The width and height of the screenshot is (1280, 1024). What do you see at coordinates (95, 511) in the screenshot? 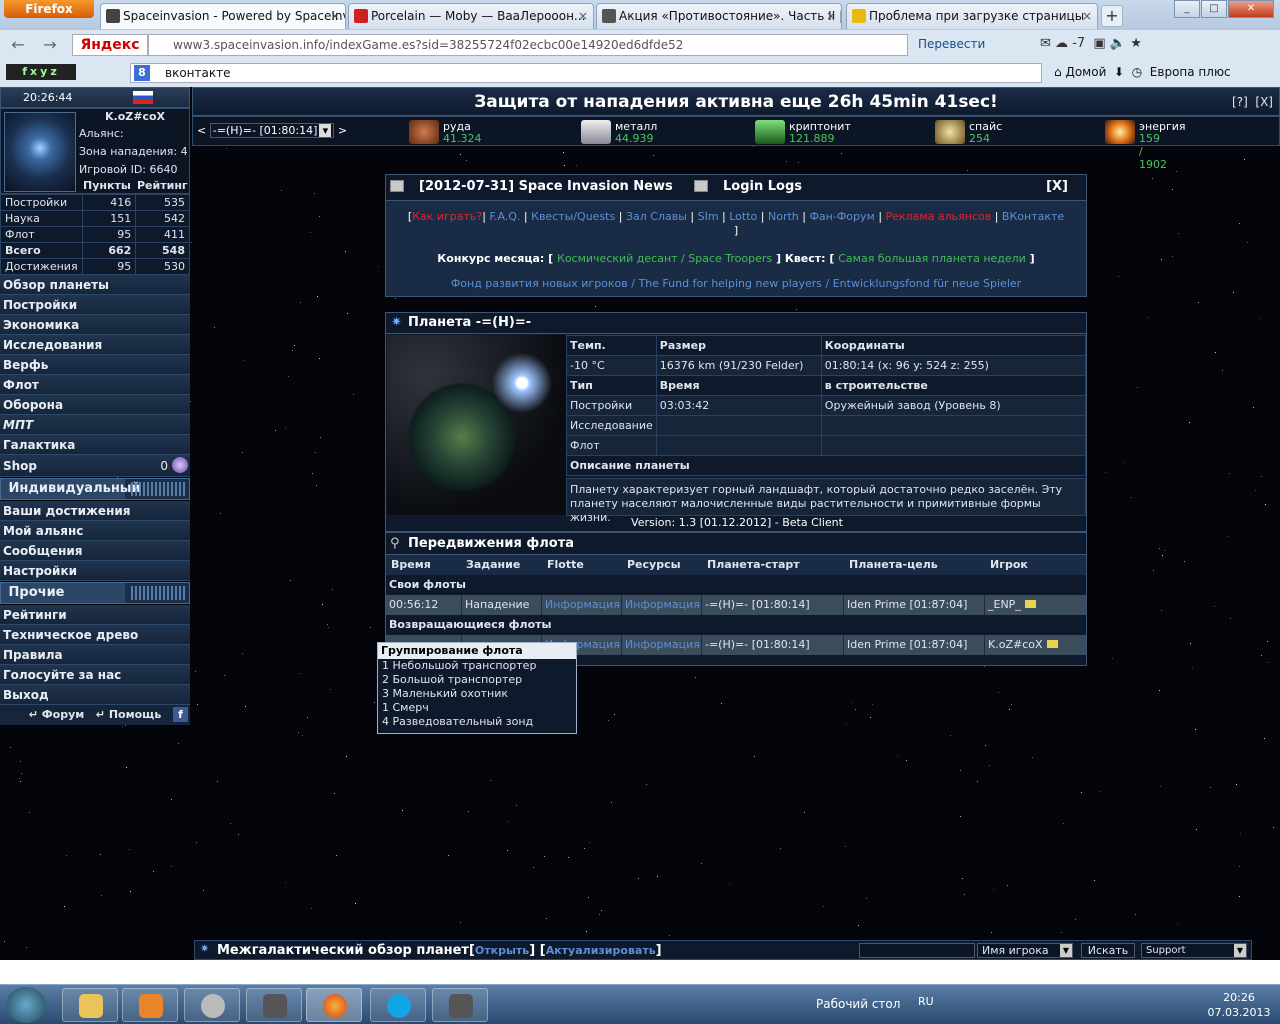
I see `menu-achievements: Ваши достижения` at bounding box center [95, 511].